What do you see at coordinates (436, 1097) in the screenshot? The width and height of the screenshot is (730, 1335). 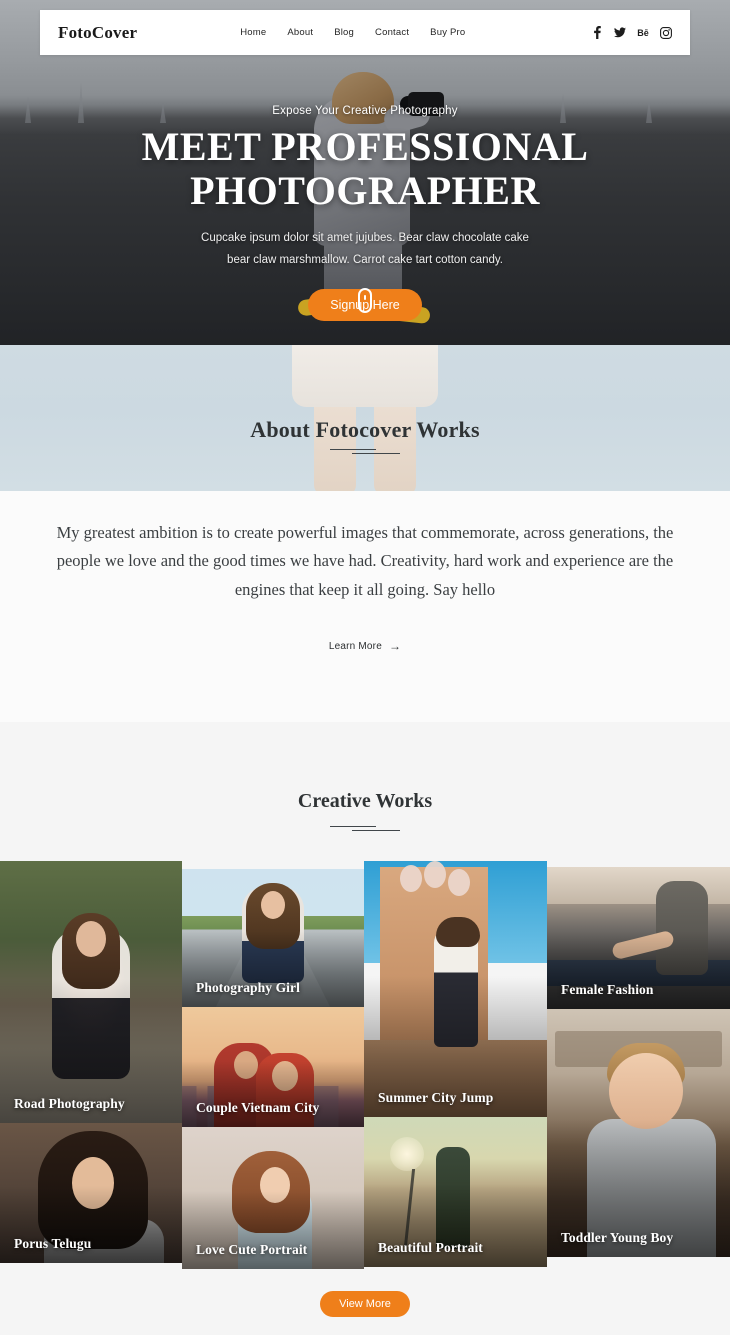 I see `gallery-caption: Summer City Jump` at bounding box center [436, 1097].